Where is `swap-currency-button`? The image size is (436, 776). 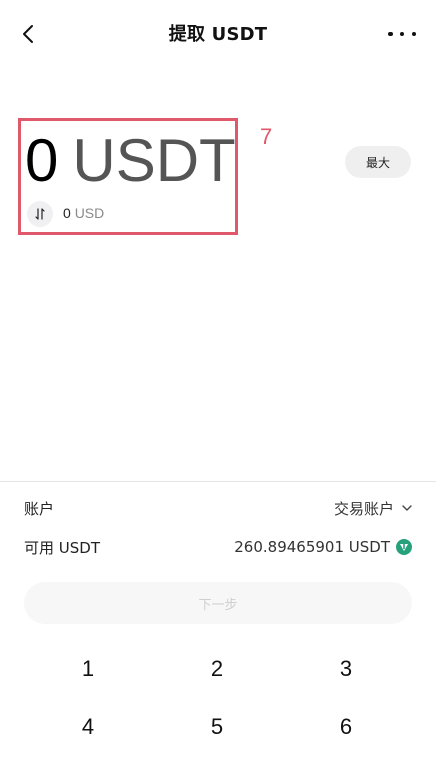 swap-currency-button is located at coordinates (40, 214).